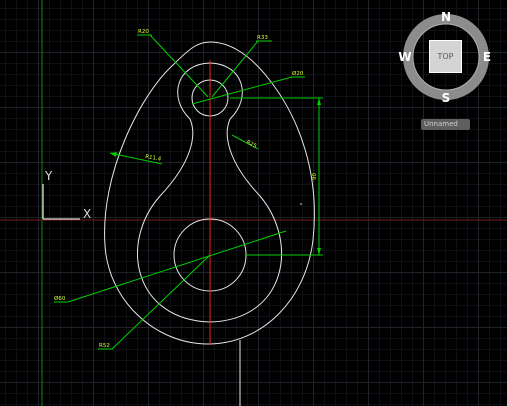  What do you see at coordinates (445, 124) in the screenshot?
I see `wcs-menu: Unnamed` at bounding box center [445, 124].